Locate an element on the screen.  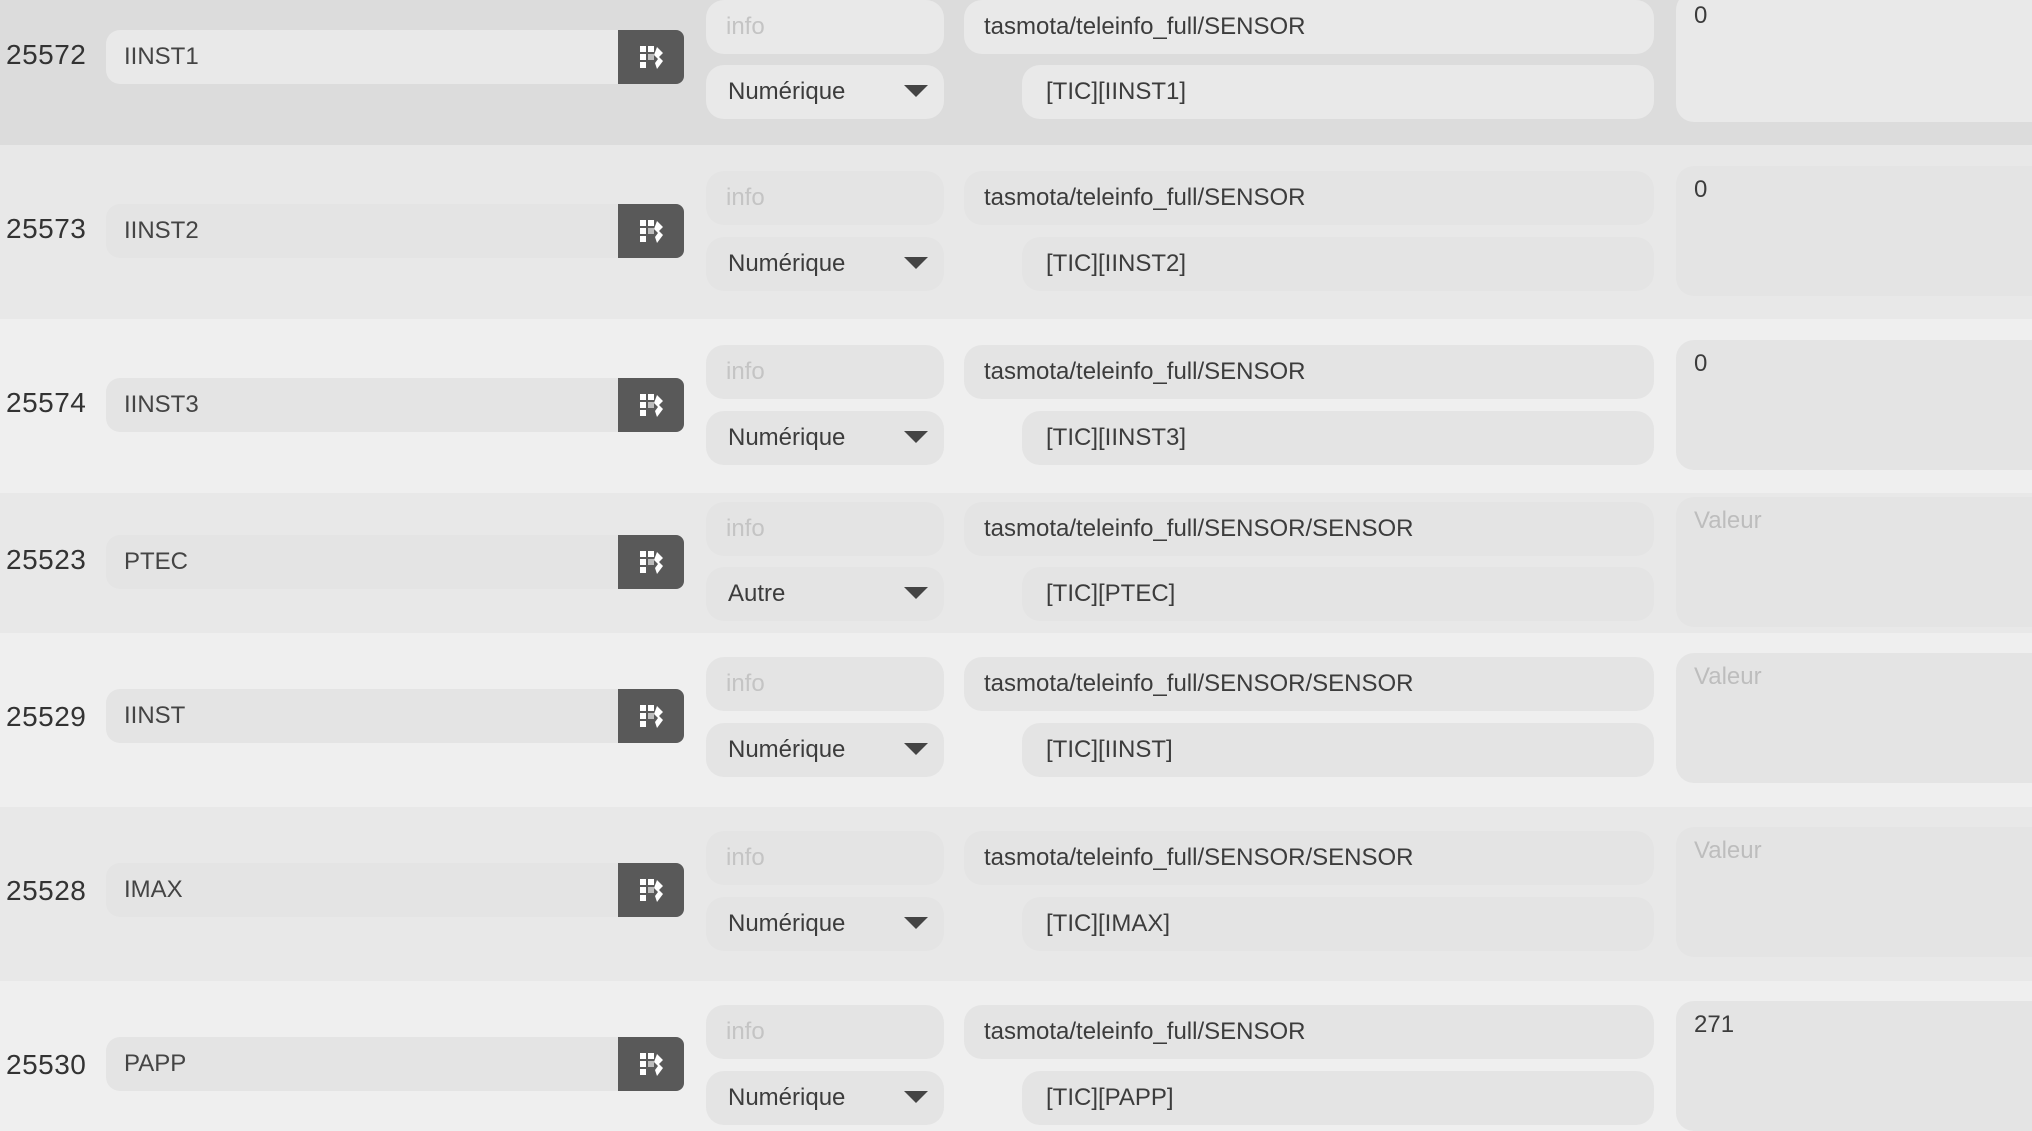
command-id: 25528 is located at coordinates (46, 890).